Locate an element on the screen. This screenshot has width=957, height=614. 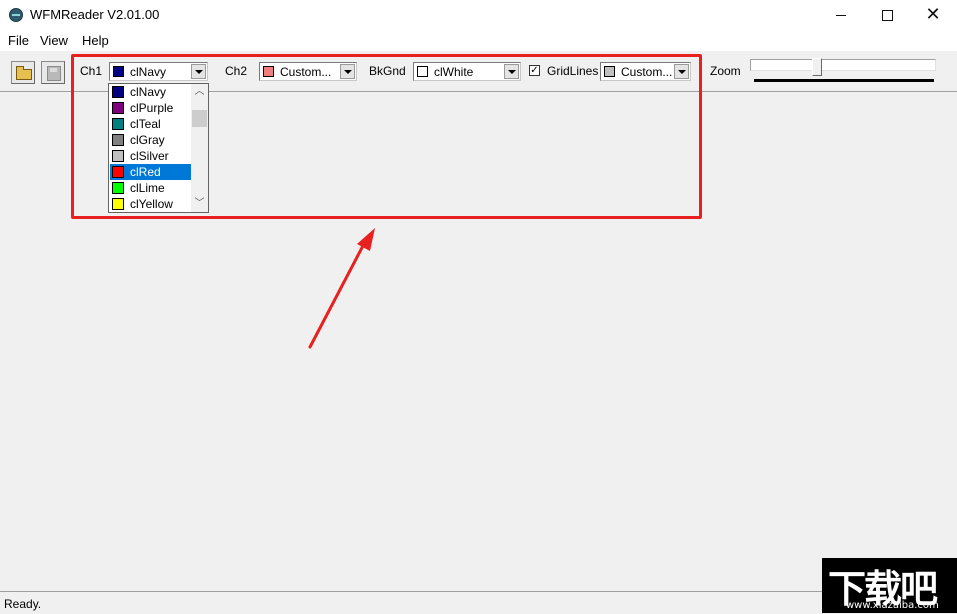
status-text: Ready. is located at coordinates (23, 604).